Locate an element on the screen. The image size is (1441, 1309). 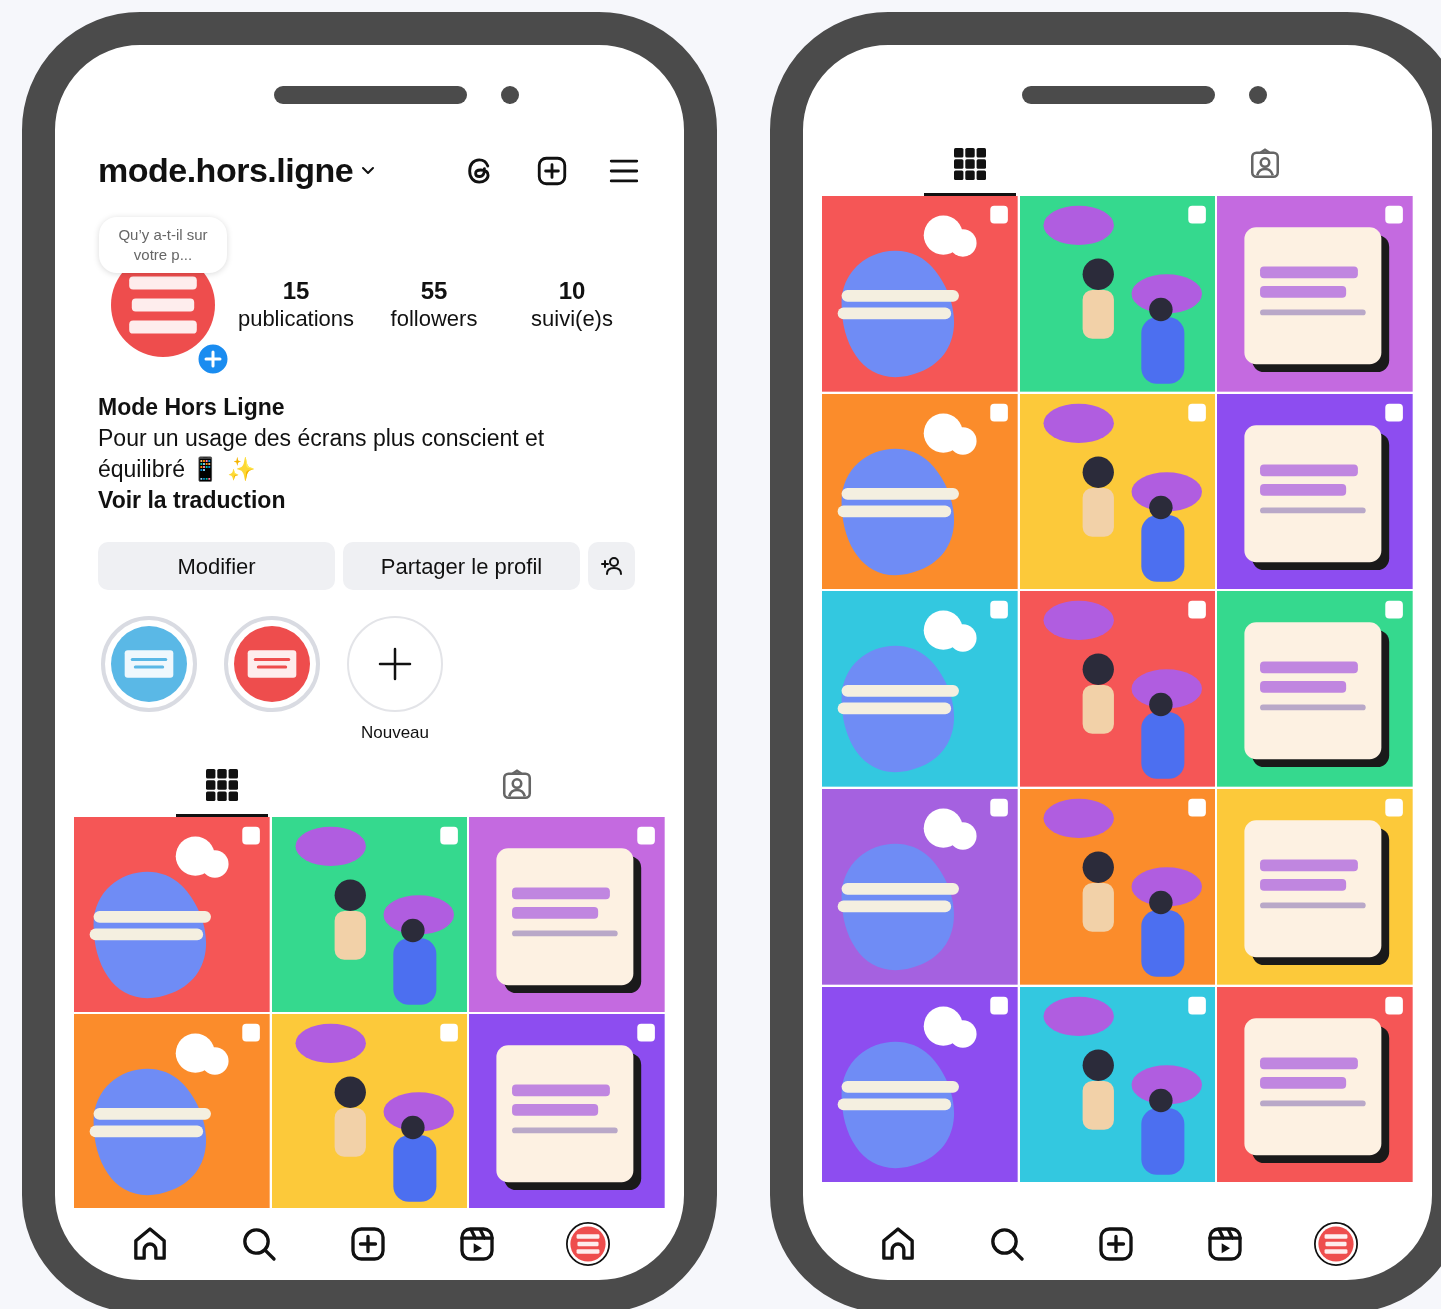
profile-name: Mode Hors Ligne is located at coordinates (192, 407).